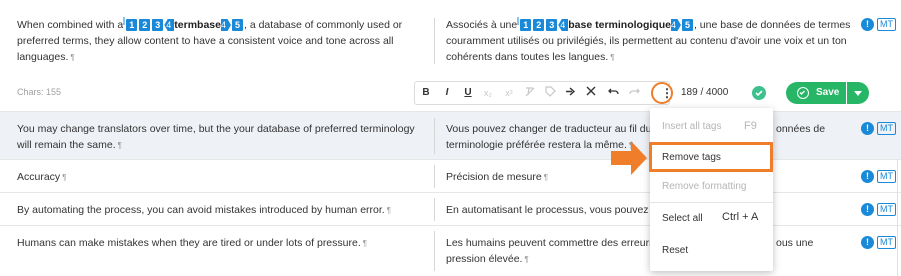  Describe the element at coordinates (482, 25) in the screenshot. I see `target-text-part: Associés à une` at that location.